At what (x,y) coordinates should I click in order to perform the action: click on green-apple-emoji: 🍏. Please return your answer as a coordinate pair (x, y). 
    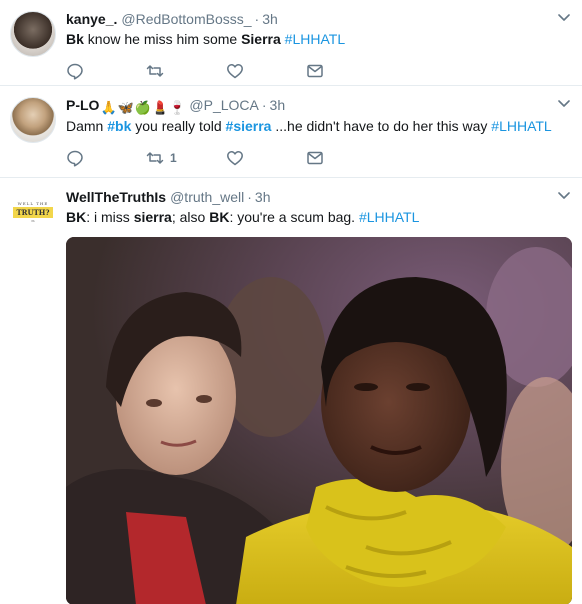
    Looking at the image, I should click on (143, 107).